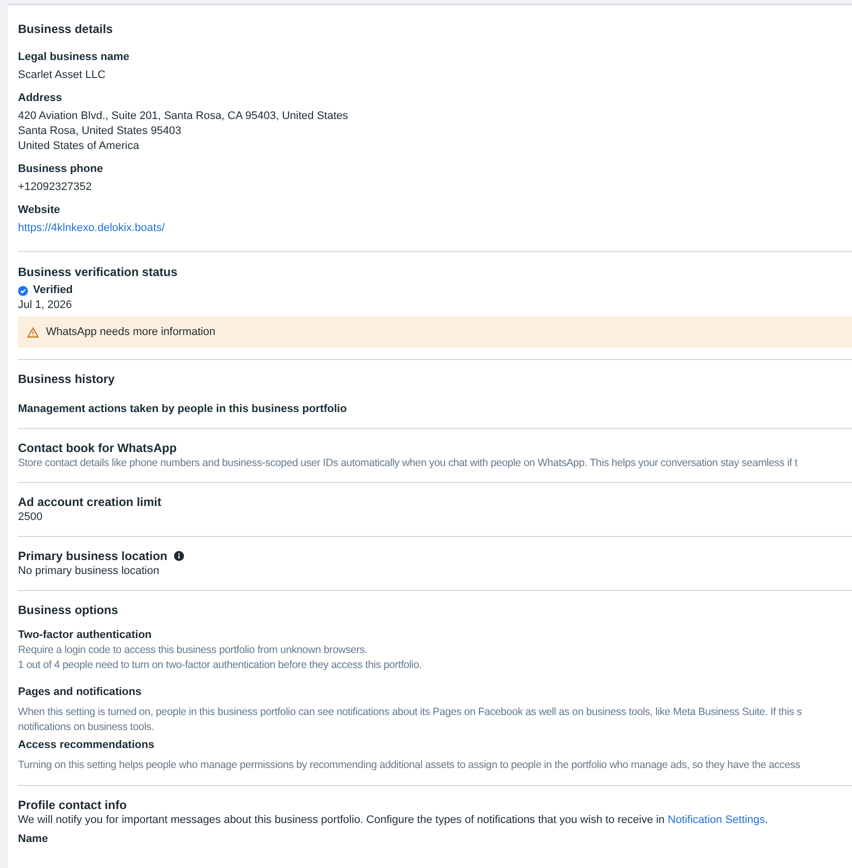  Describe the element at coordinates (87, 727) in the screenshot. I see `field-value: notifications on business tools.` at that location.